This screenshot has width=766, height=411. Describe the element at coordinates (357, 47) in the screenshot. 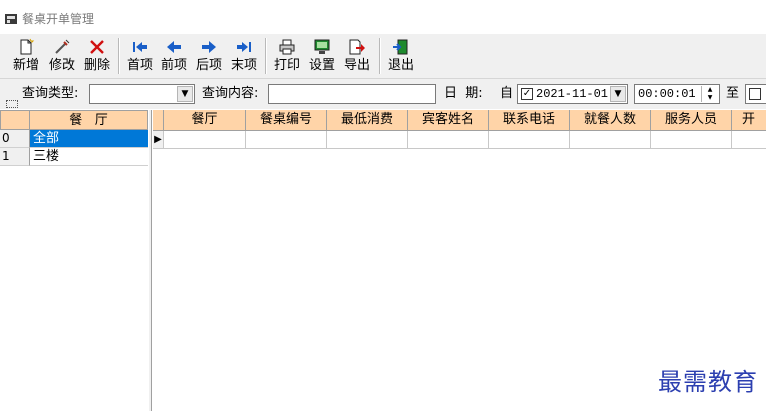

I see `export-icon` at that location.